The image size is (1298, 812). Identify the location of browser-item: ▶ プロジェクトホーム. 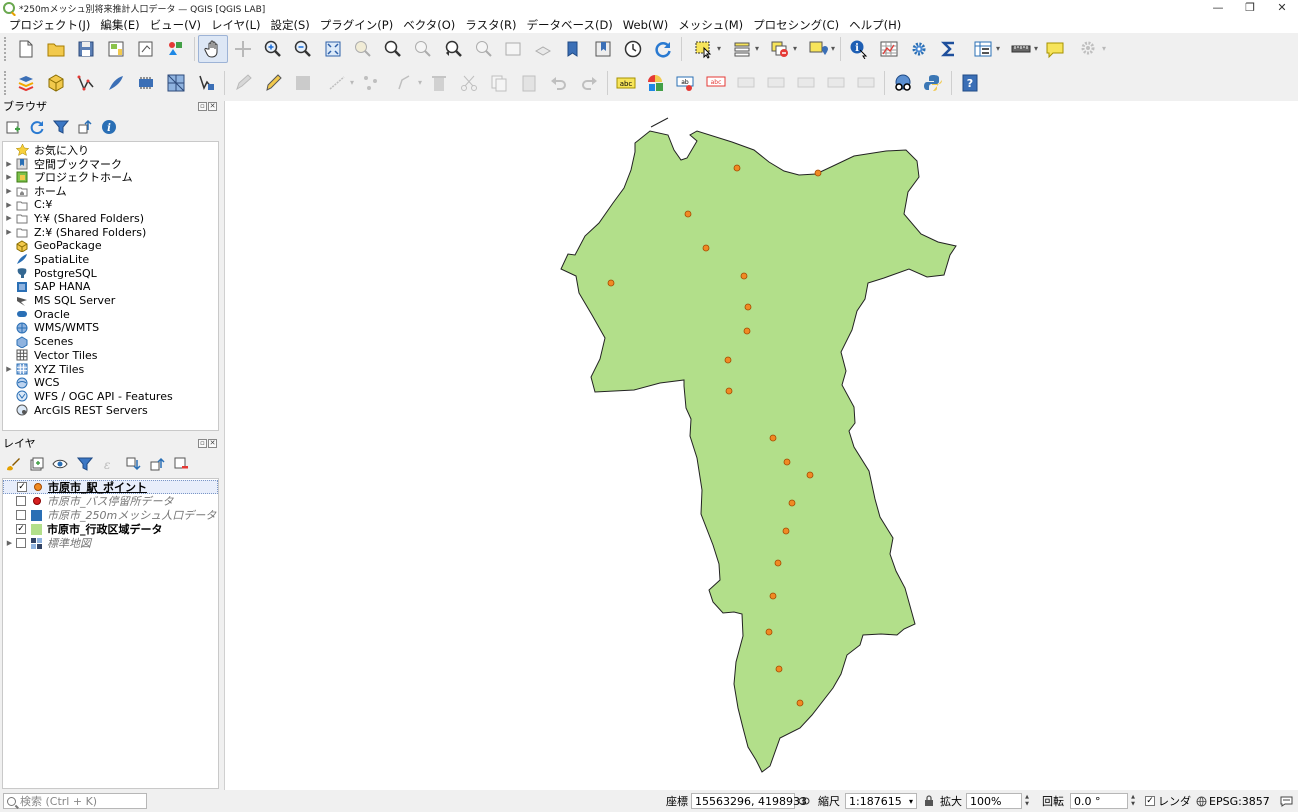
(67, 177).